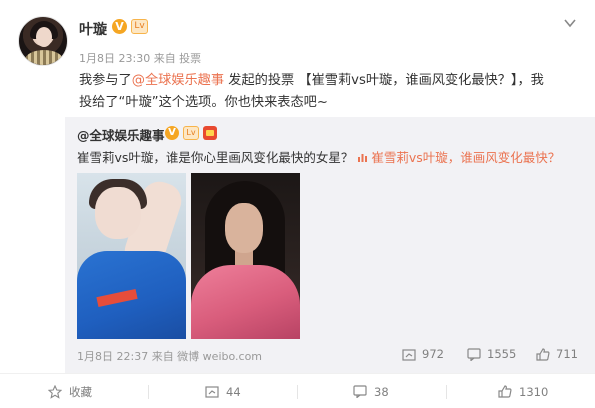 The width and height of the screenshot is (595, 408). Describe the element at coordinates (408, 80) in the screenshot. I see `vote-title: 【崔雪莉vs叶璇，谁画风变化最快？】` at that location.